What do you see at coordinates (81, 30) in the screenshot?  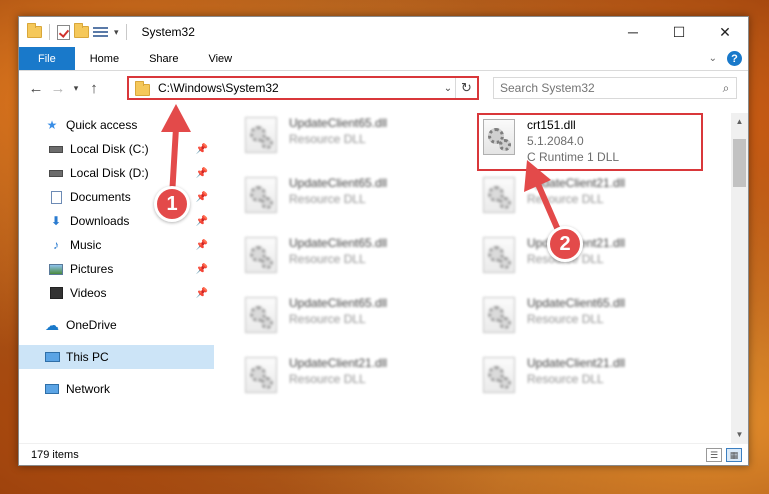 I see `new-folder-icon` at bounding box center [81, 30].